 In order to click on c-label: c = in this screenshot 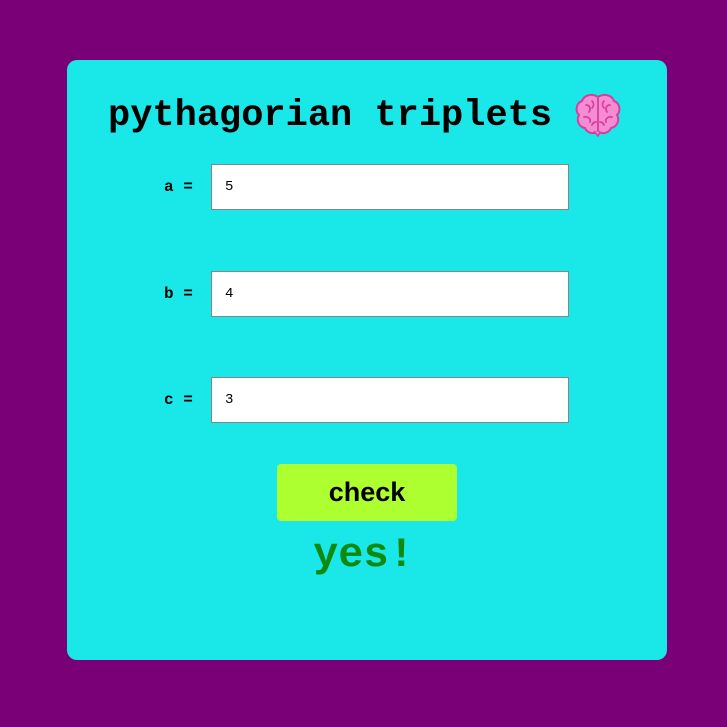, I will do `click(178, 400)`.